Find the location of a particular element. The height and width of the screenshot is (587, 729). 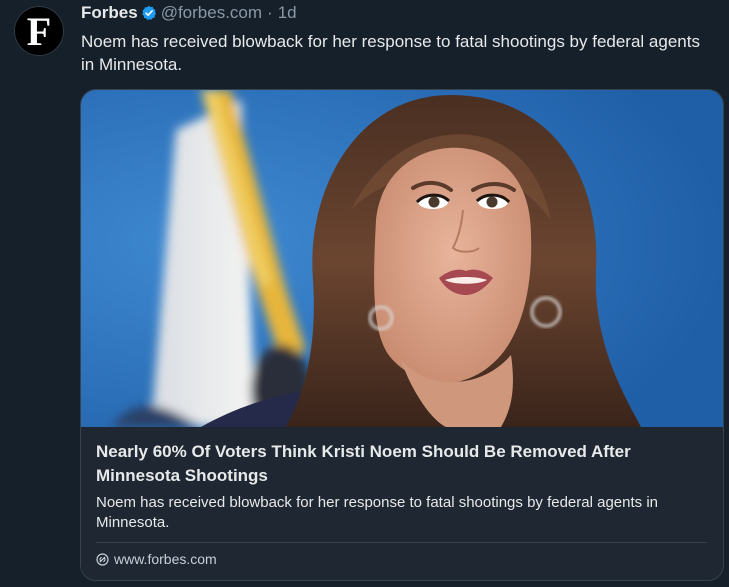

post-timestamp: 1d is located at coordinates (287, 13).